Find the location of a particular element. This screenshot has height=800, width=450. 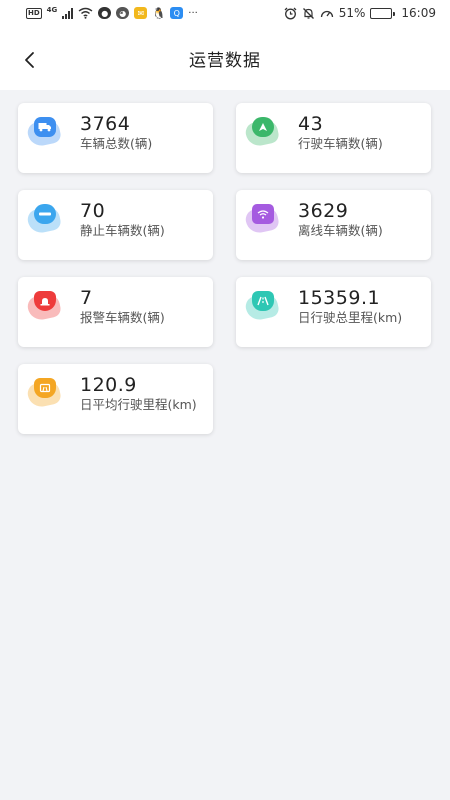

qq-icon: 🐧 is located at coordinates (158, 13).